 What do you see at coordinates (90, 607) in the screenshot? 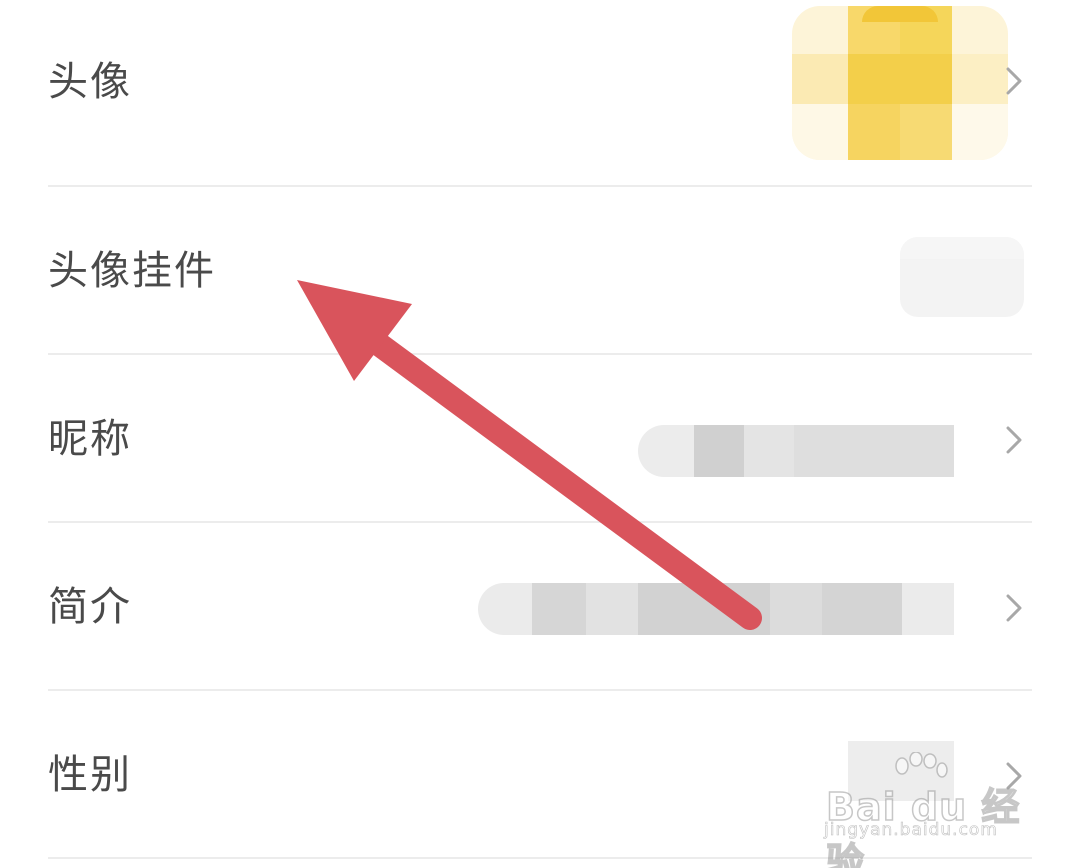
I see `row-label-bio: 简介` at bounding box center [90, 607].